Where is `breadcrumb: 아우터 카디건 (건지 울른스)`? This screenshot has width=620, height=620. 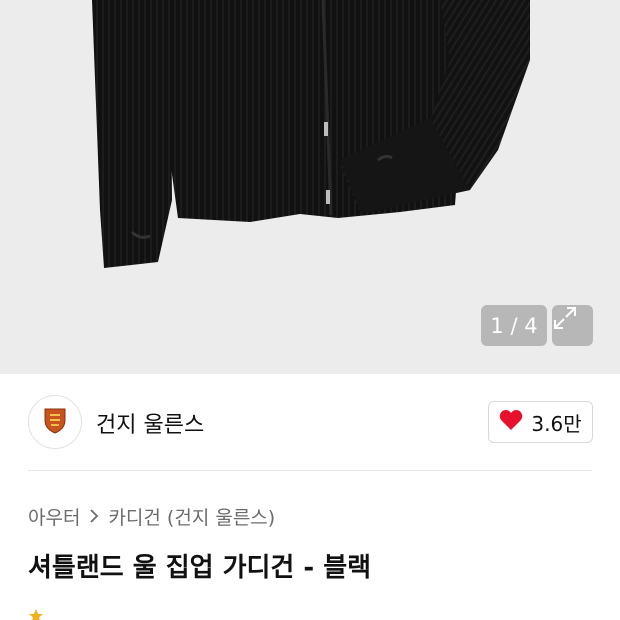 breadcrumb: 아우터 카디건 (건지 울른스) is located at coordinates (151, 516).